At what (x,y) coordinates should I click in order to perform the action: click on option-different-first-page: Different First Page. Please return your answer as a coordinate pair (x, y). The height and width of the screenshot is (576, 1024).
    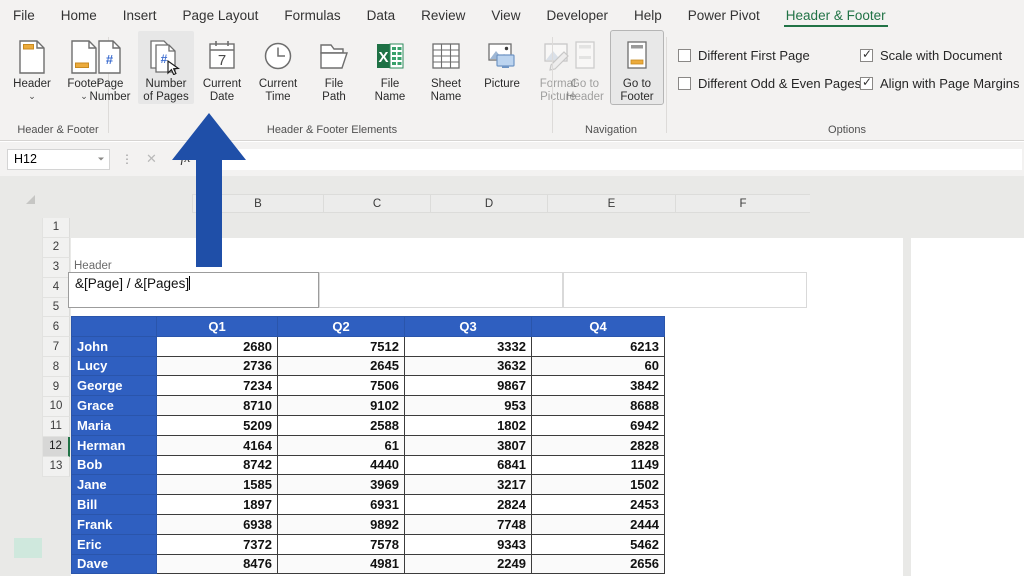
    Looking at the image, I should click on (769, 55).